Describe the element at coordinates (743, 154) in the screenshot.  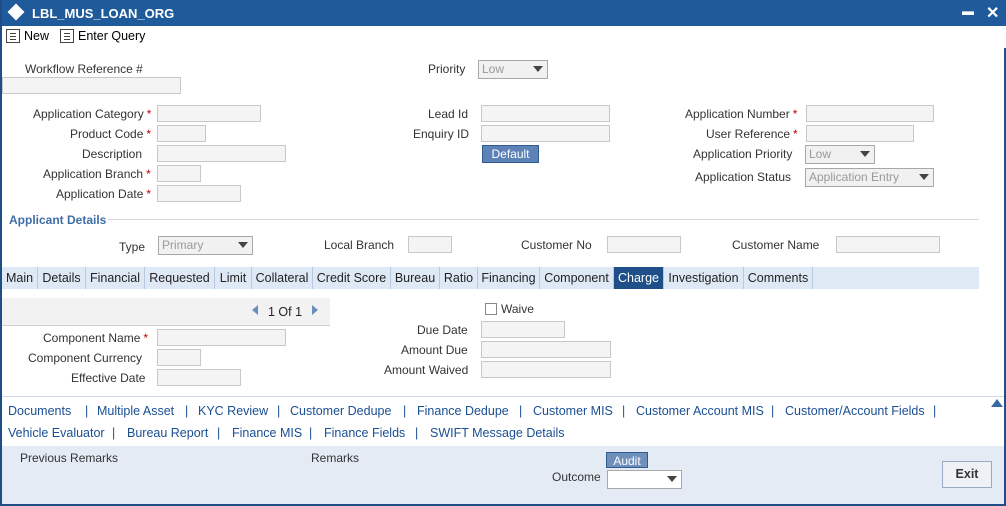
I see `app-priority-label: Application Priority` at that location.